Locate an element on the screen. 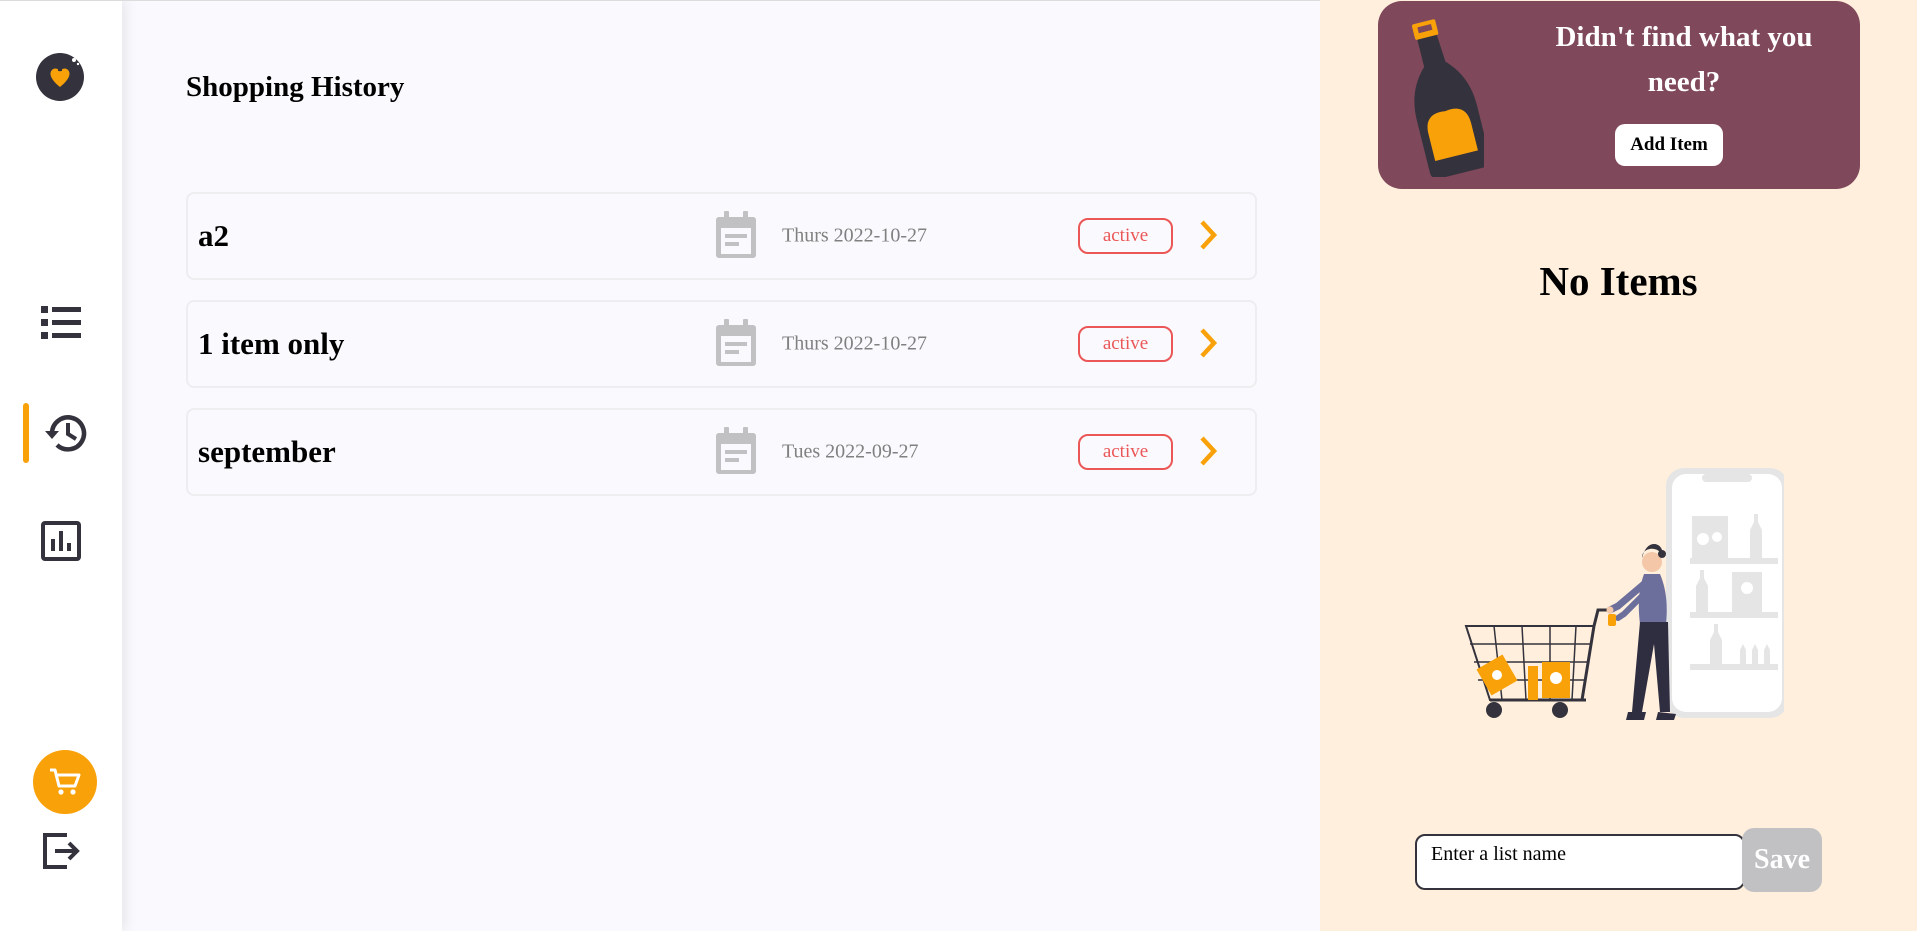 Image resolution: width=1917 pixels, height=931 pixels. logout-button is located at coordinates (61, 851).